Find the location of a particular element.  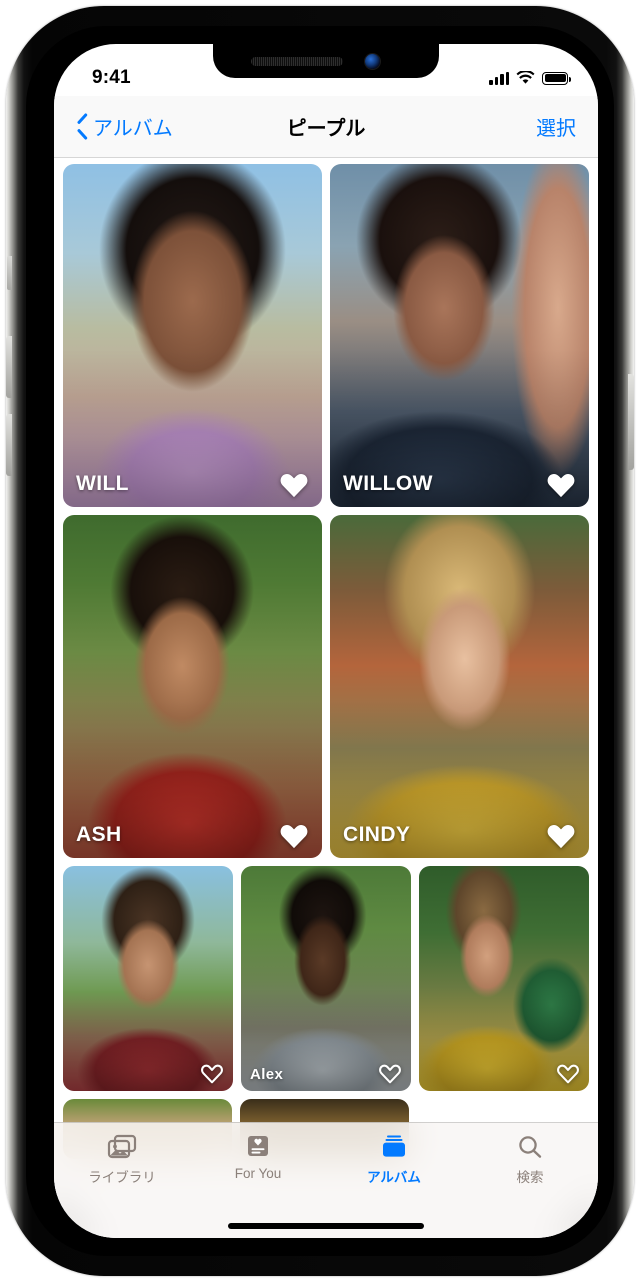

page-title: ピープル is located at coordinates (326, 129).